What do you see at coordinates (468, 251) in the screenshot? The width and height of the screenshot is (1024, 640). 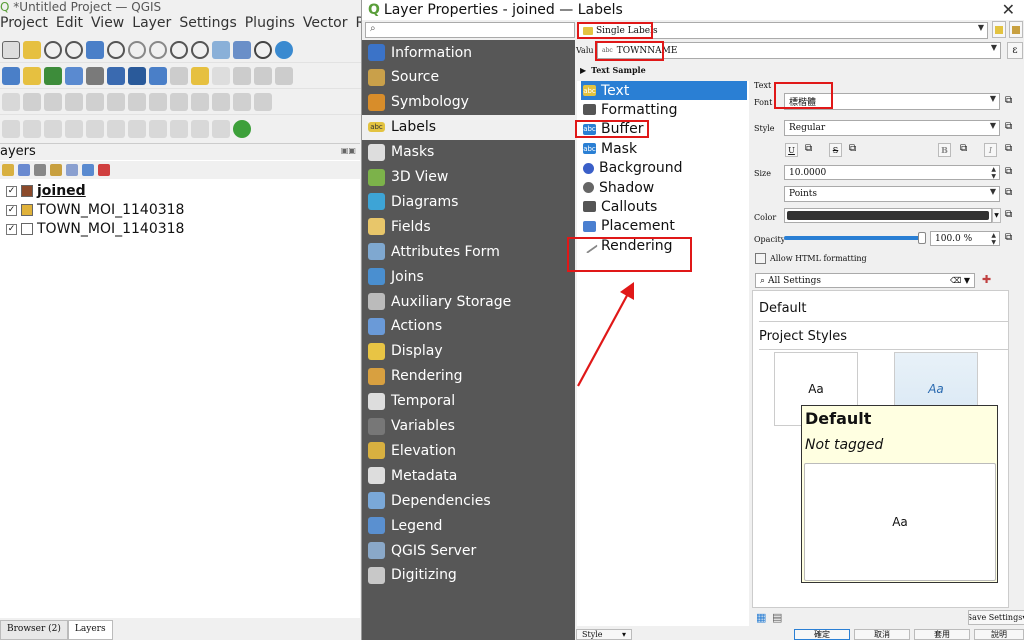 I see `nav-item-attributes-form: Attributes Form` at bounding box center [468, 251].